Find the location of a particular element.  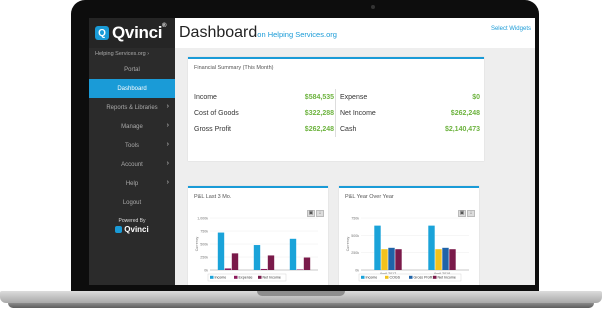

sidebar-item-label: Portal is located at coordinates (132, 69).